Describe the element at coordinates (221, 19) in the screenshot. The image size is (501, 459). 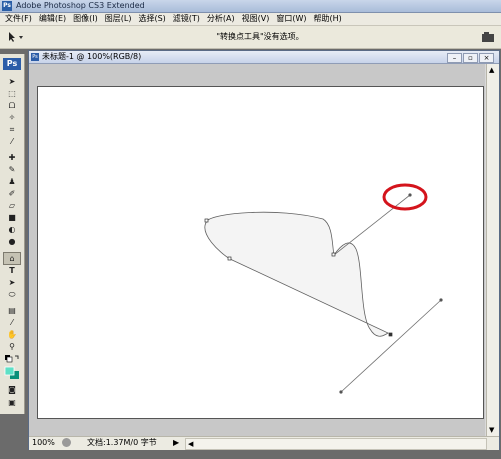
I see `menu-analysis: 分析(A)` at that location.